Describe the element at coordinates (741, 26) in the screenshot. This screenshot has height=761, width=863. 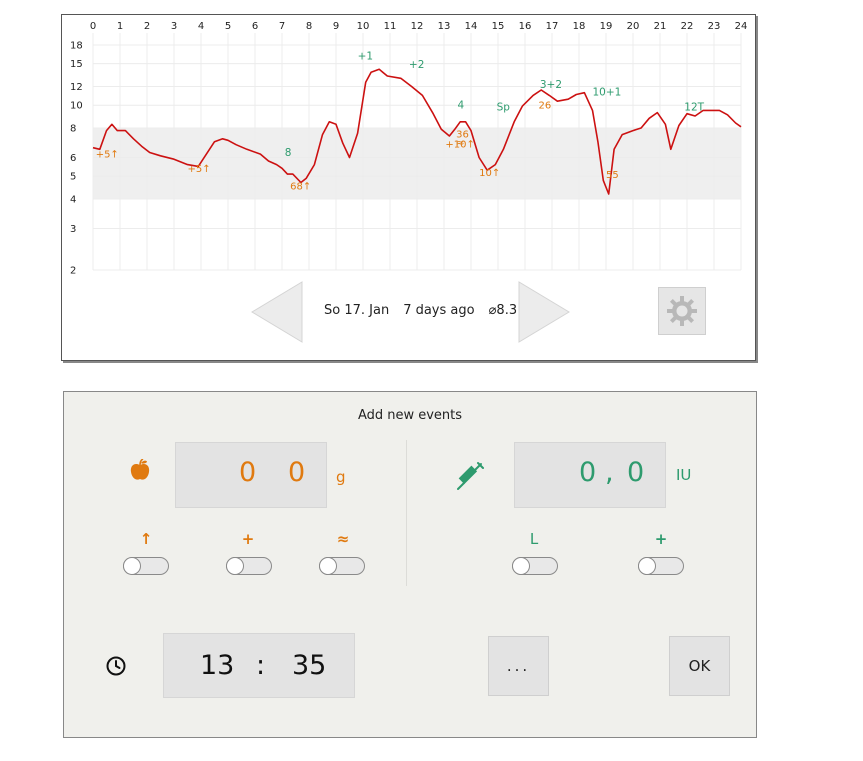
I see `x-tick-label: 24` at that location.